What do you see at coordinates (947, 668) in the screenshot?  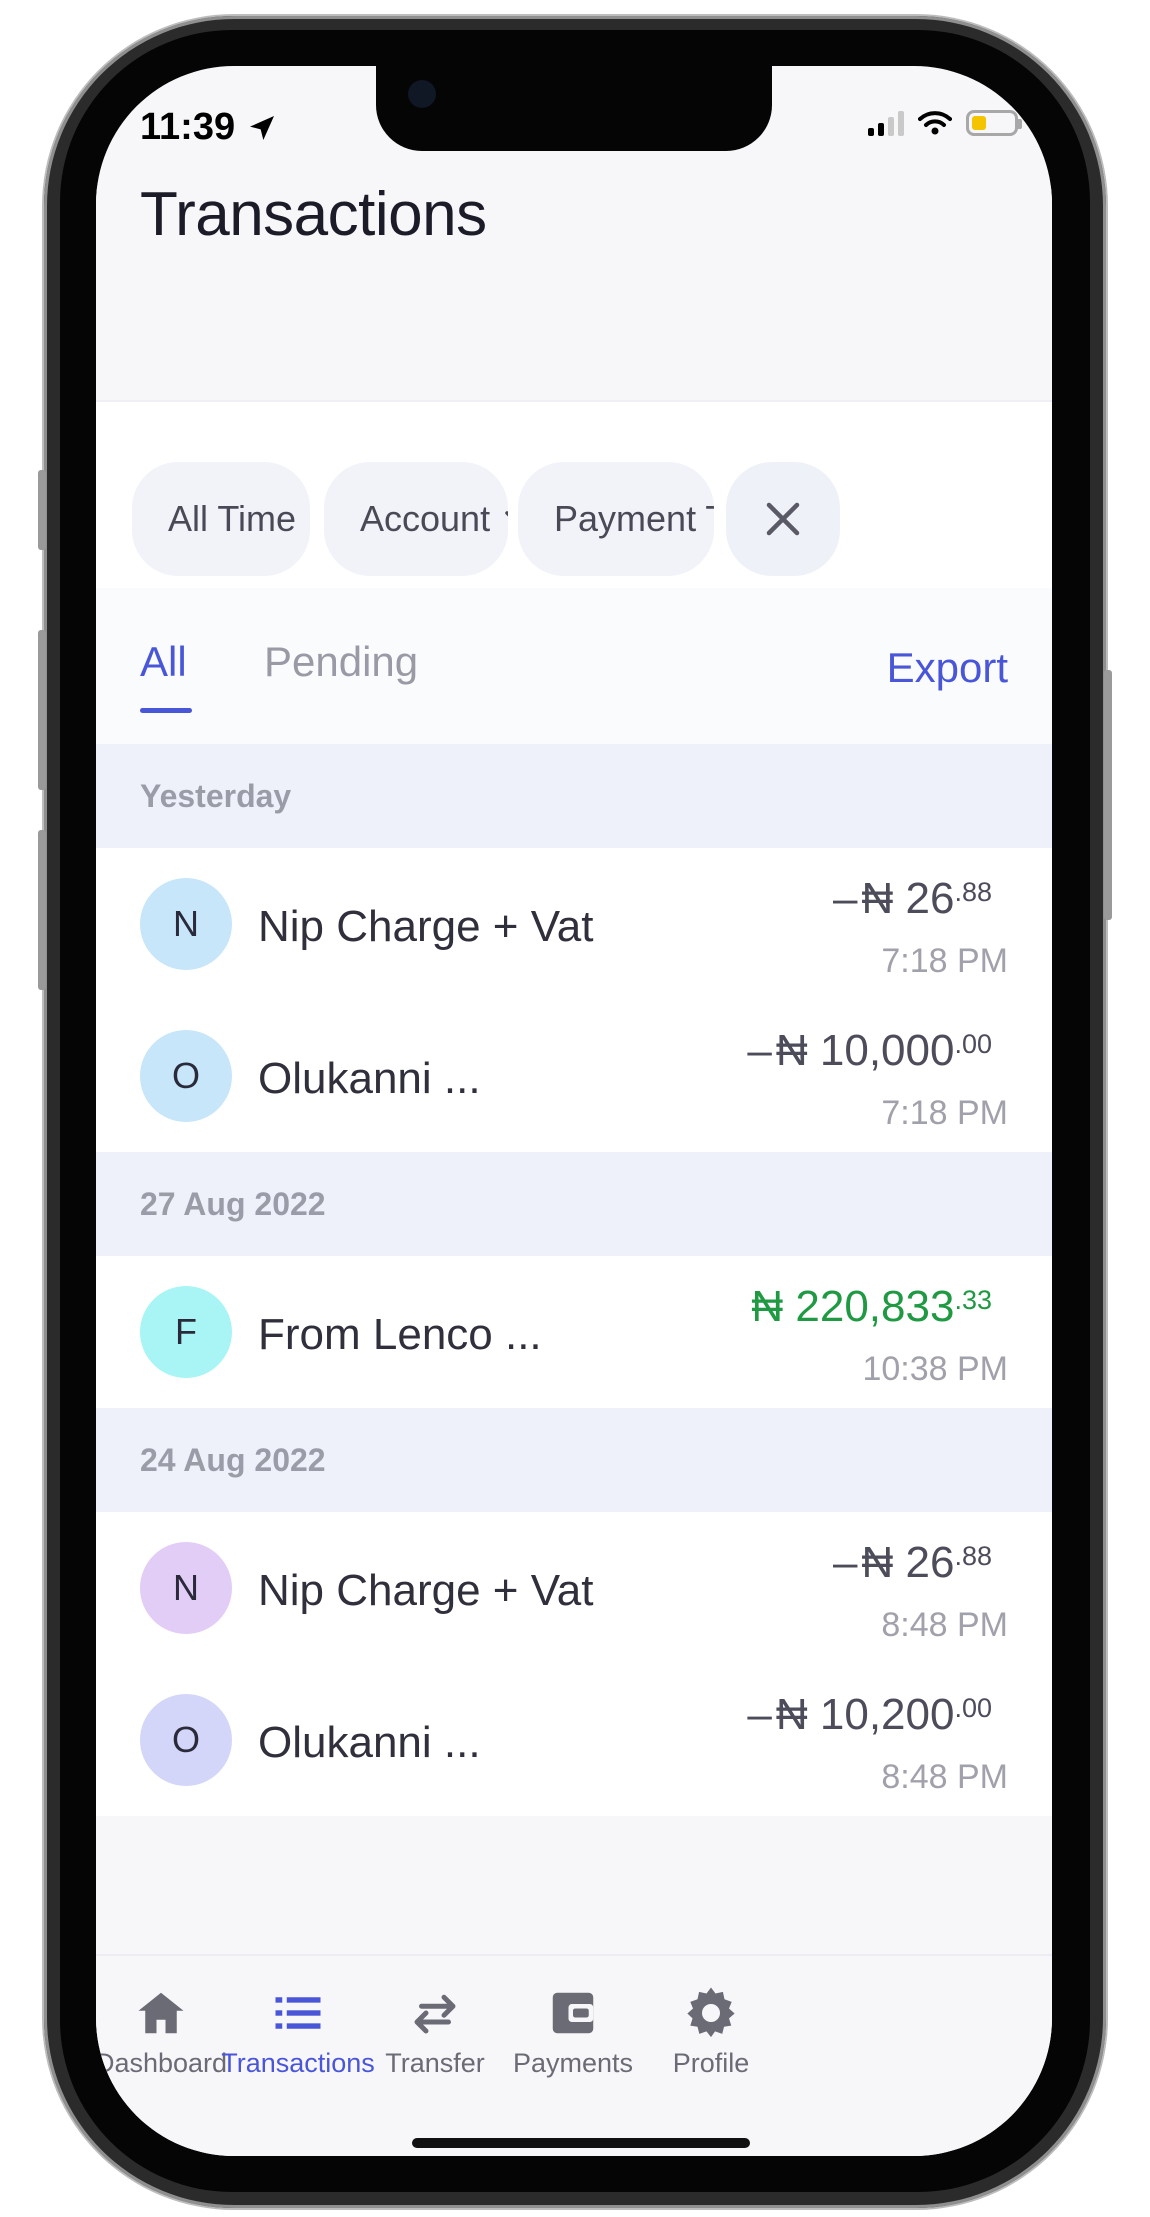 I see `export-button: Export` at bounding box center [947, 668].